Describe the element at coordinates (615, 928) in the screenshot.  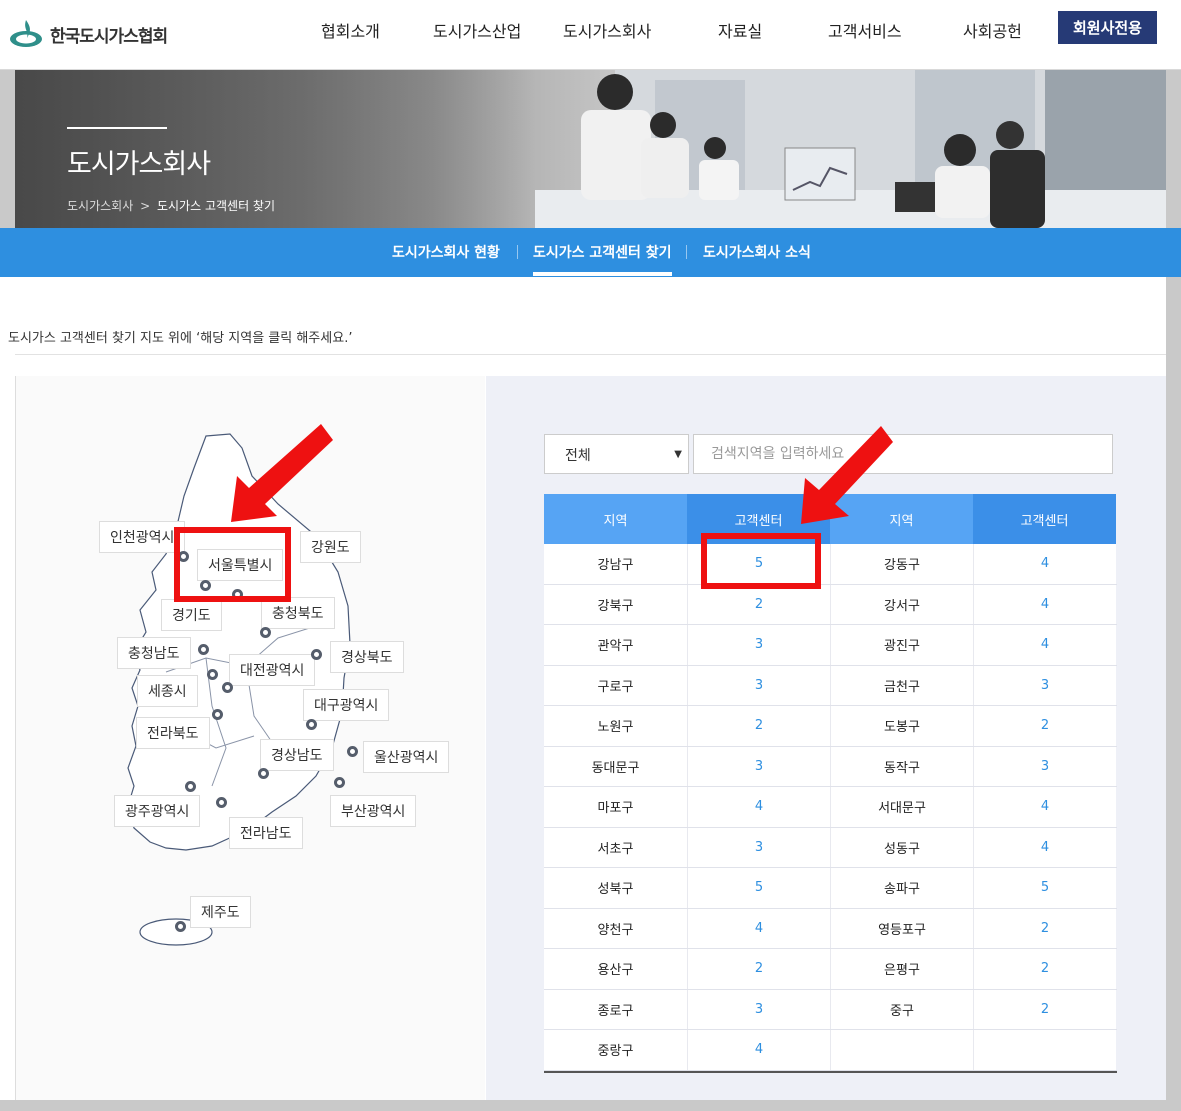
I see `region-cell: 양천구` at that location.